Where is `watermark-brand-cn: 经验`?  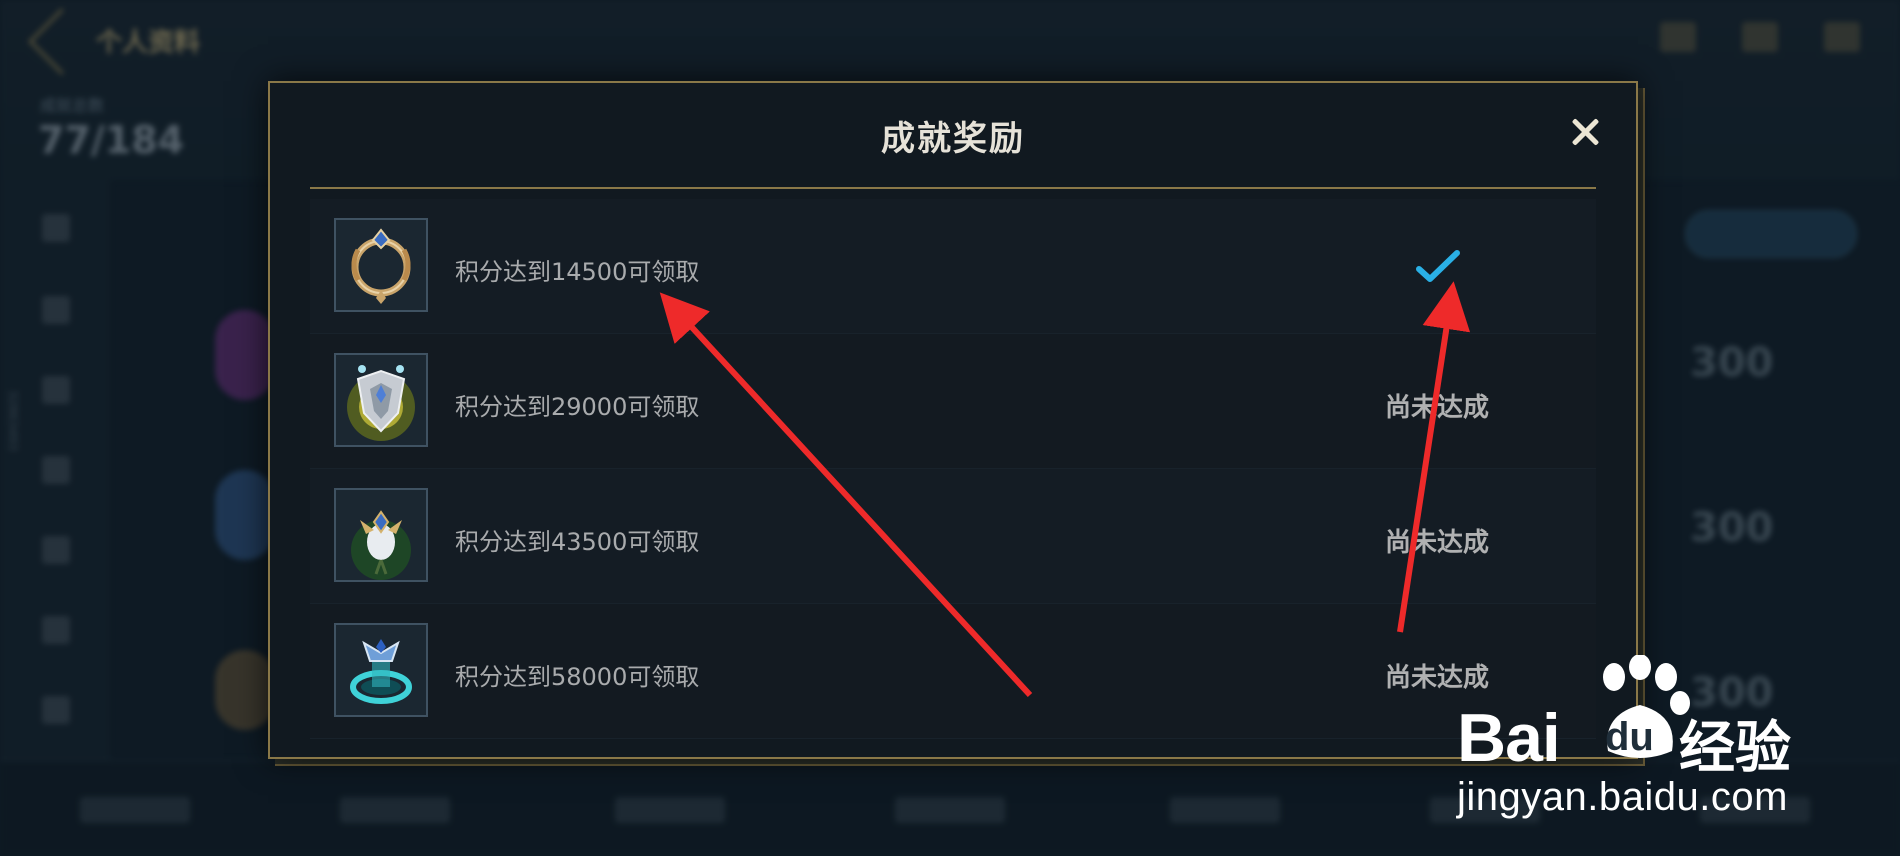
watermark-brand-cn: 经验 is located at coordinates (1735, 748).